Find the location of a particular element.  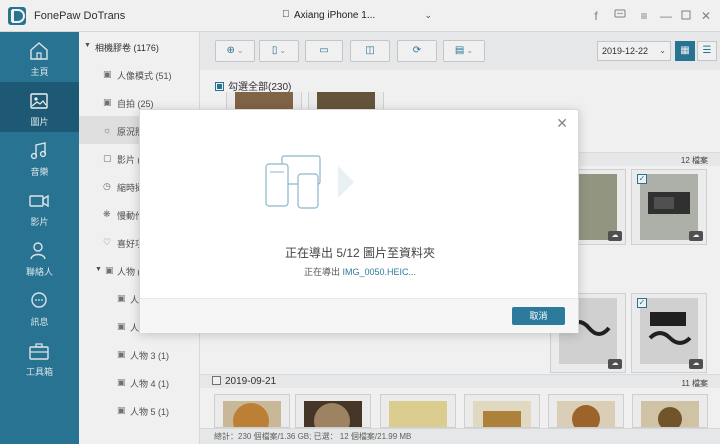

export-devices-icon is located at coordinates (309, 182).